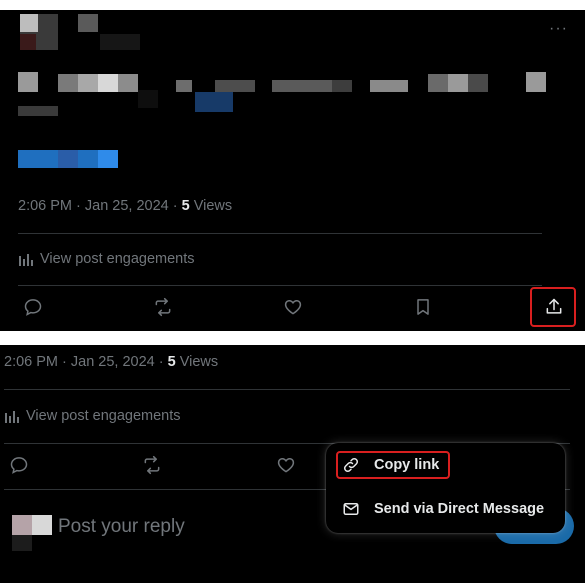 The image size is (585, 583). Describe the element at coordinates (459, 509) in the screenshot. I see `send-dm-label: Send via Direct Message` at that location.